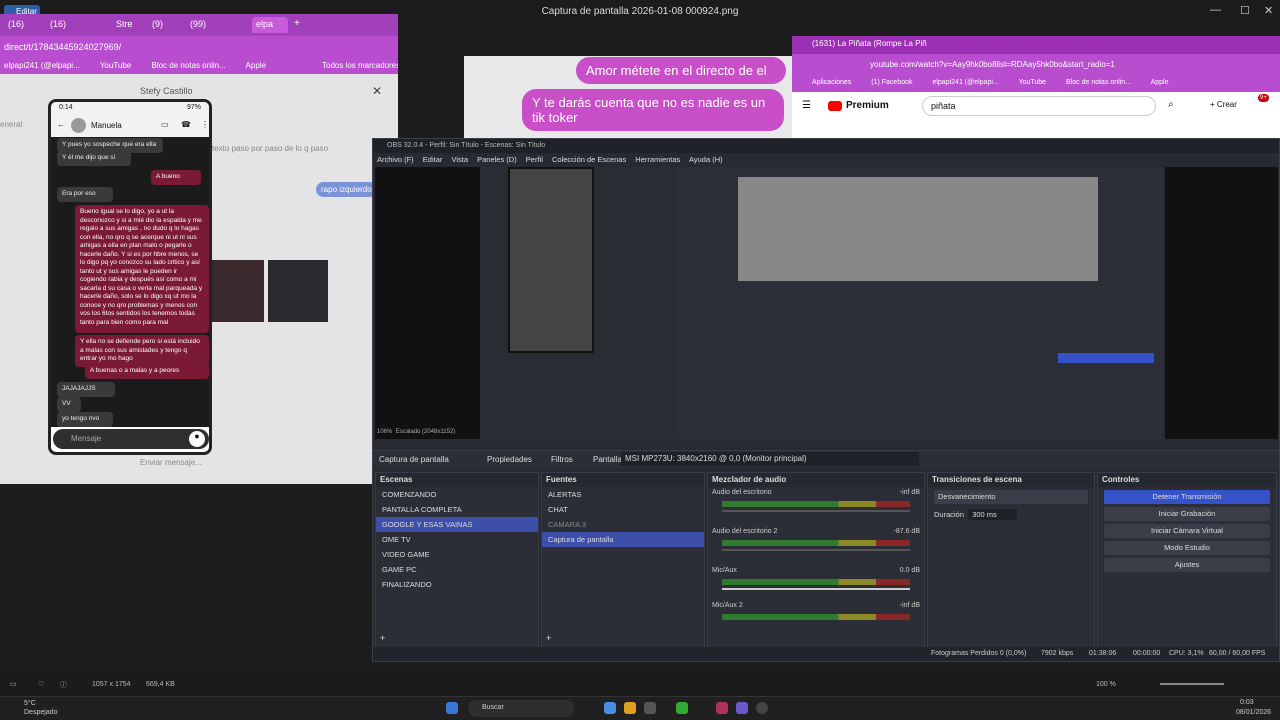 The image size is (1280, 720). I want to click on tab: Stre, so click(129, 25).